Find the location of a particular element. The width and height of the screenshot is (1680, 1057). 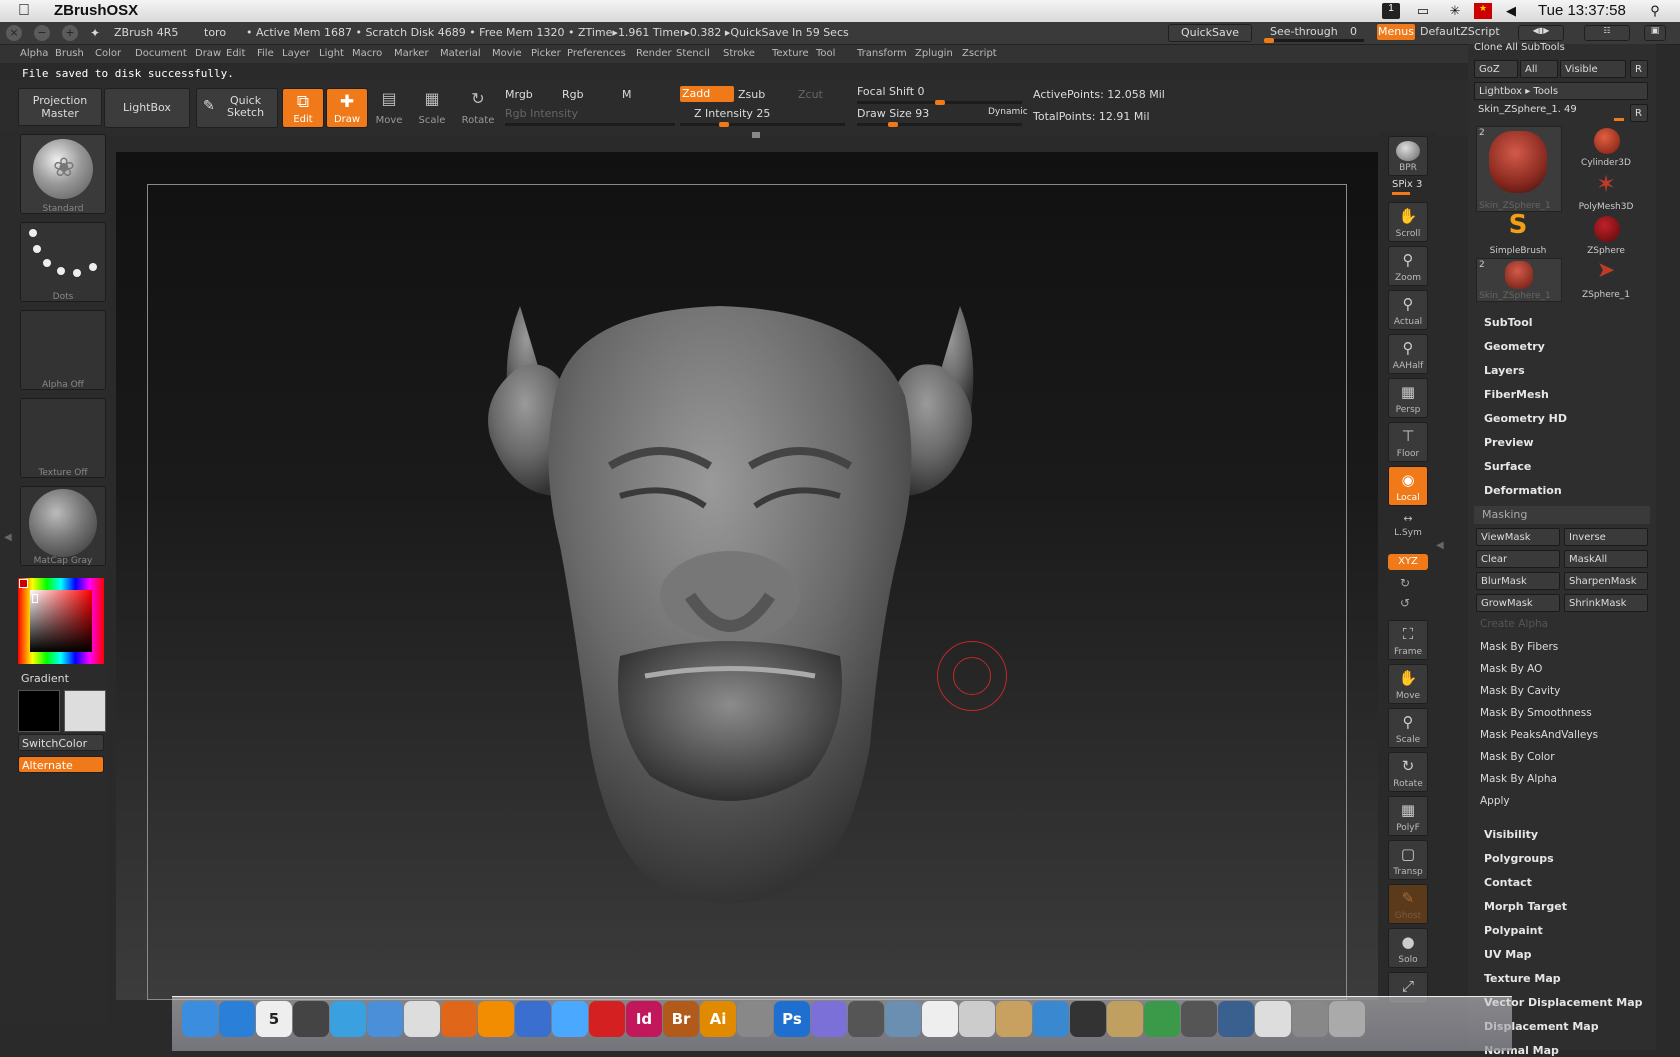

section-uv-map: UV Map is located at coordinates (1508, 954).